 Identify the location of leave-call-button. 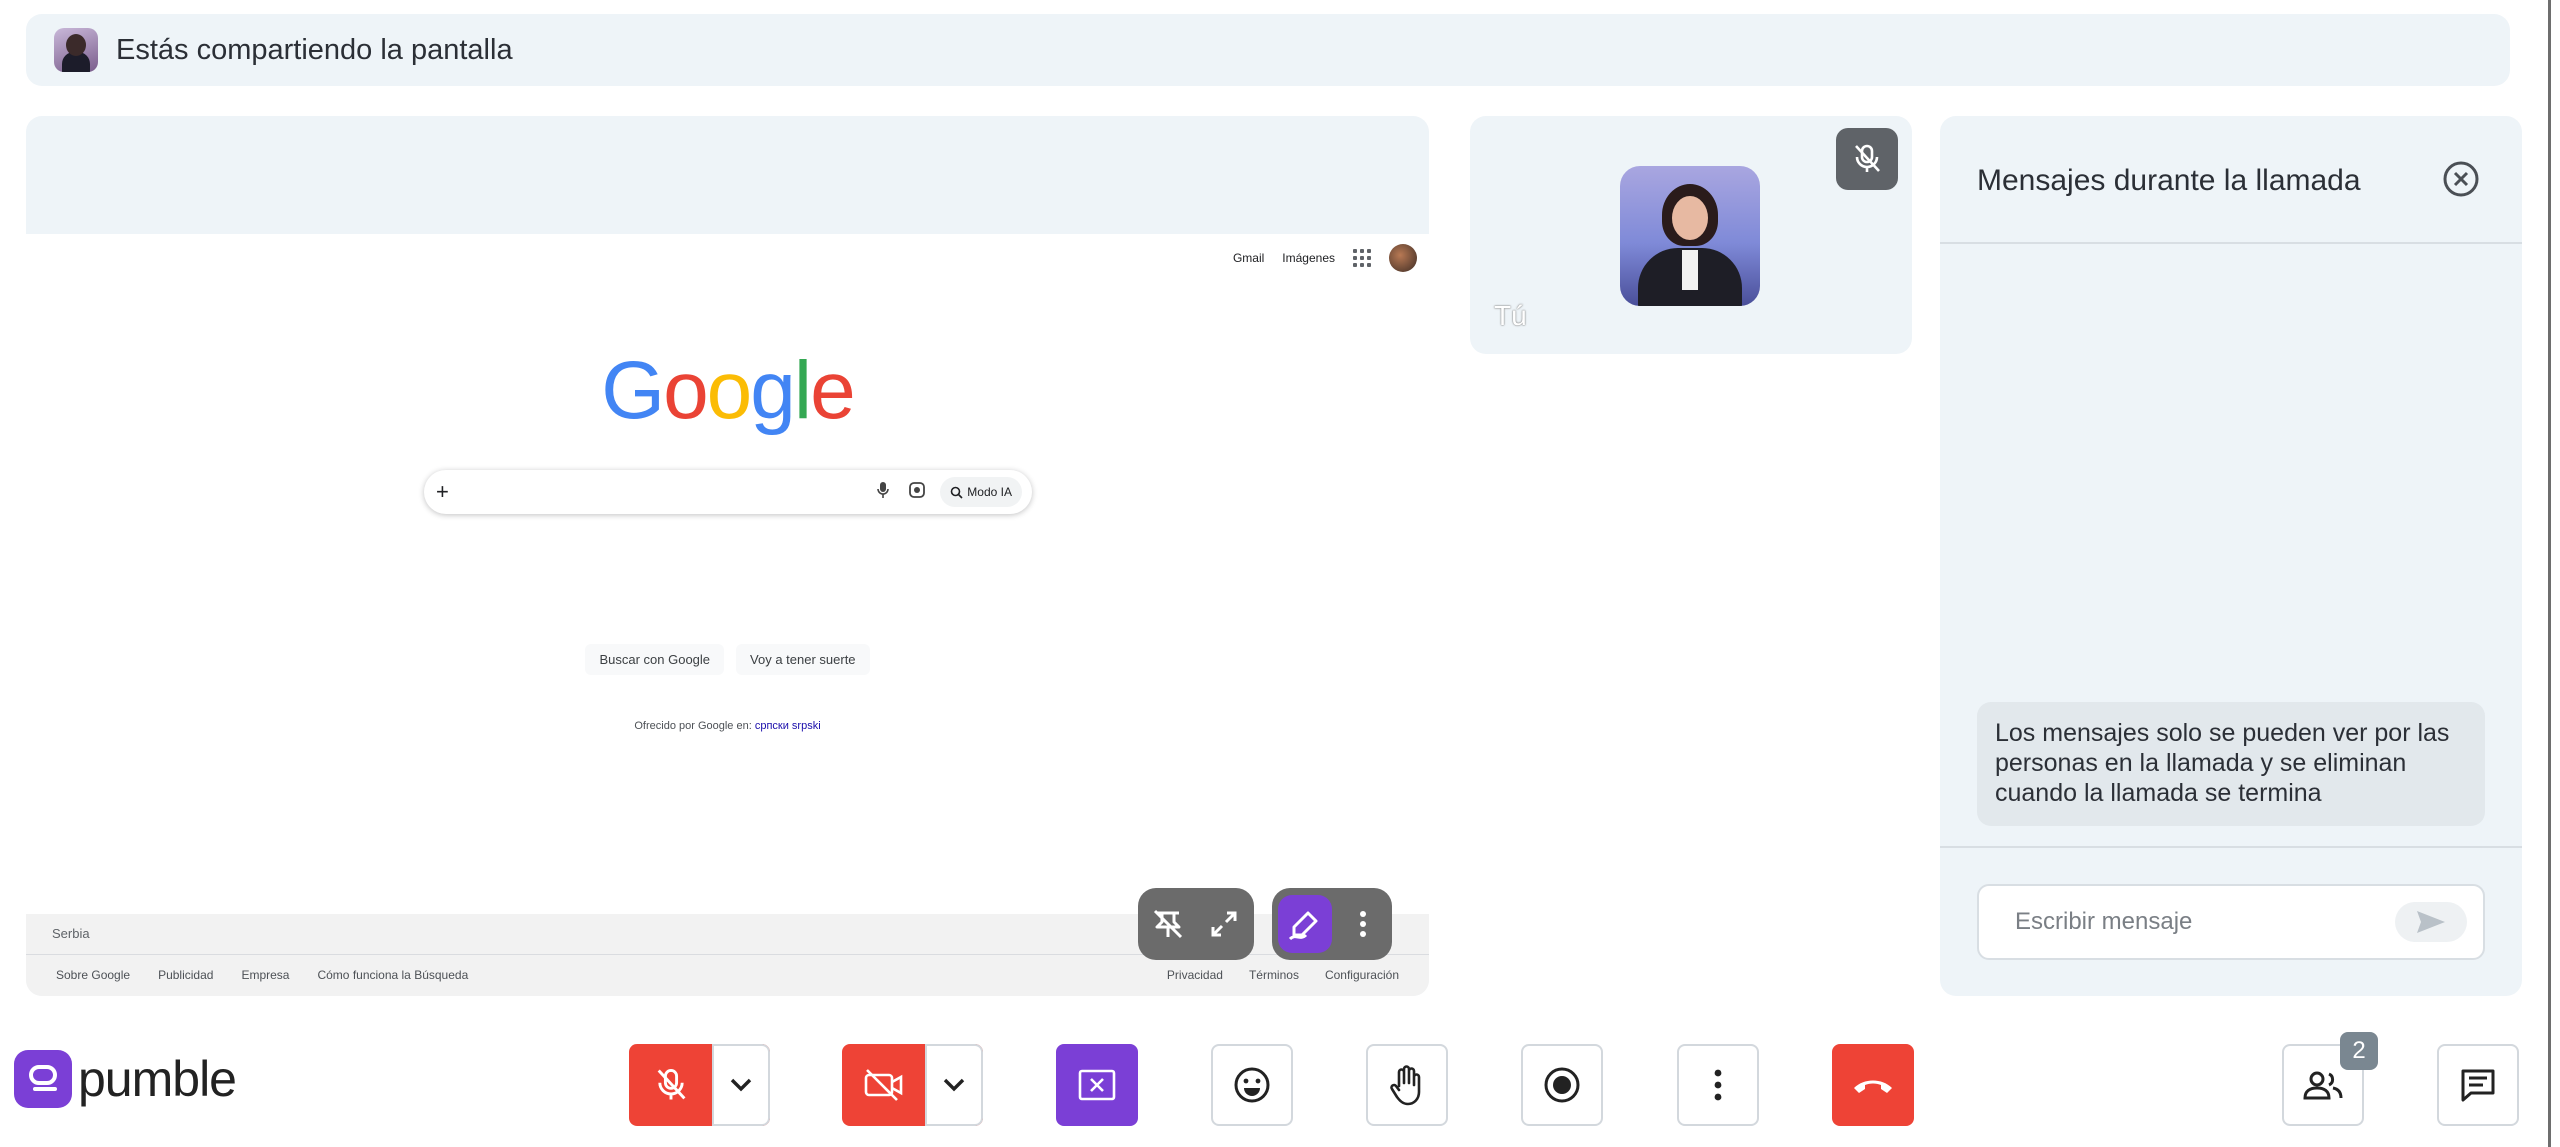
(1873, 1085).